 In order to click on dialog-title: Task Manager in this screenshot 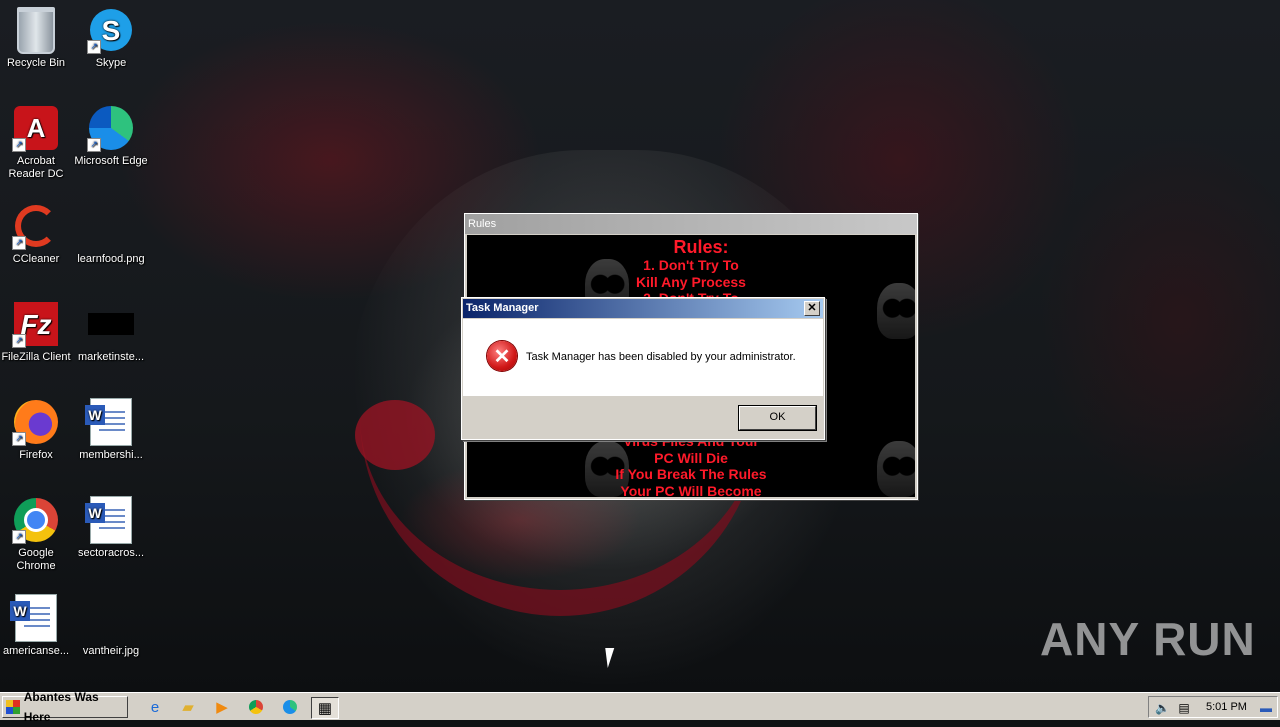, I will do `click(502, 308)`.